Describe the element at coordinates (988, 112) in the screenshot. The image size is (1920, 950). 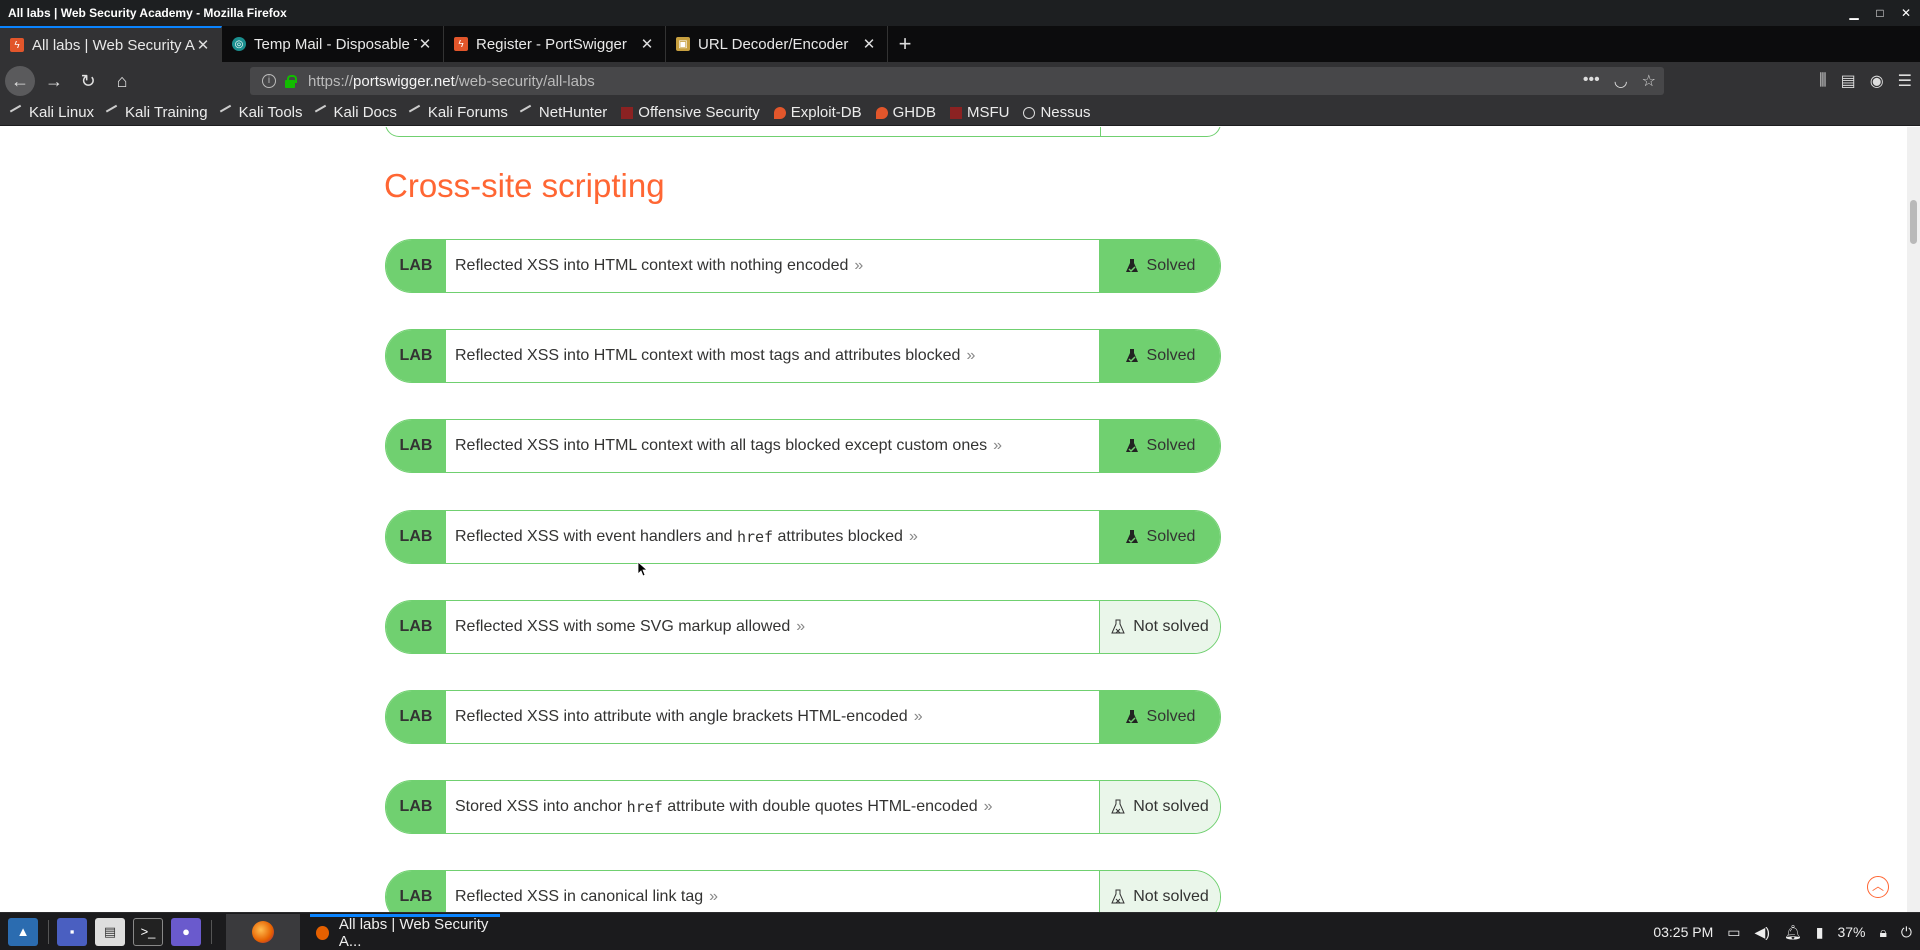
I see `bookmark-label: MSFU` at that location.